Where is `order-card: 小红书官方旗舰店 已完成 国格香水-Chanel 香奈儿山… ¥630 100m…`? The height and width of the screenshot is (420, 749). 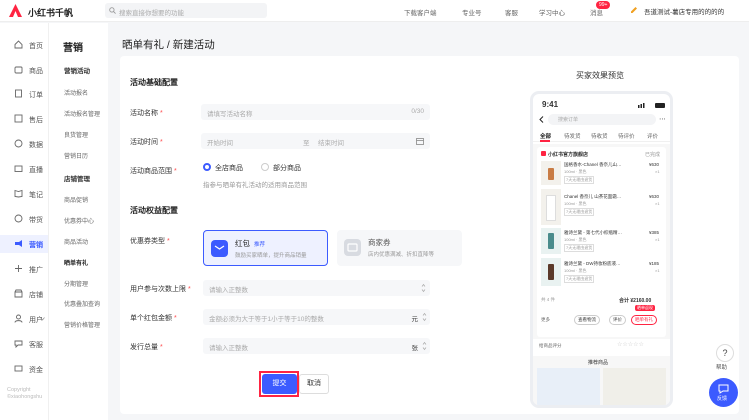 order-card: 小红书官方旗舰店 已完成 国格香水-Chanel 香奈儿山… ¥630 100m… is located at coordinates (601, 242).